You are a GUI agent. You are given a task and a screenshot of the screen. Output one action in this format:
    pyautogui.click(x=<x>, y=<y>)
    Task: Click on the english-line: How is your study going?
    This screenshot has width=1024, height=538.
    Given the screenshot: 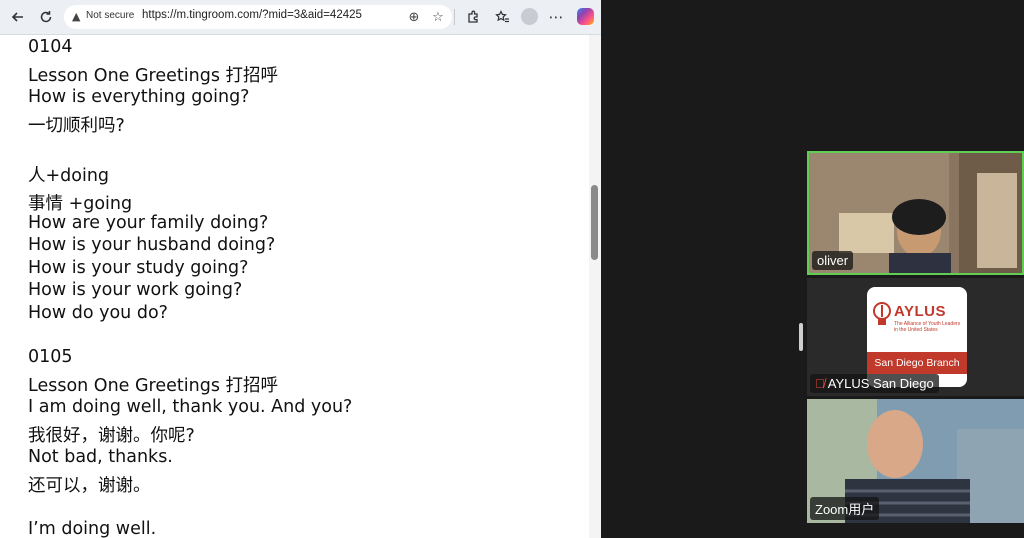 What is the action you would take?
    pyautogui.click(x=138, y=268)
    